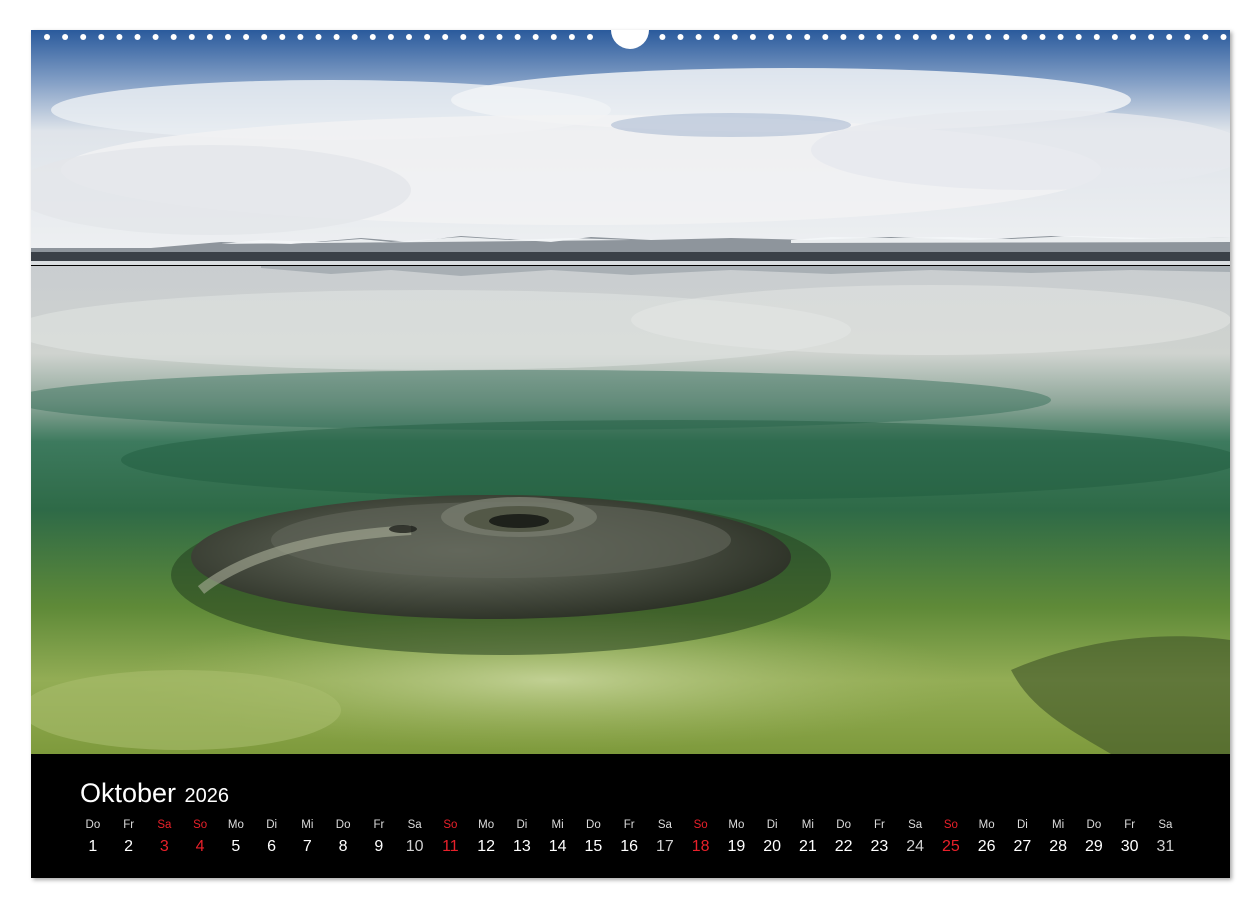 This screenshot has height=908, width=1260. I want to click on day-cell: Fr 30, so click(1130, 838).